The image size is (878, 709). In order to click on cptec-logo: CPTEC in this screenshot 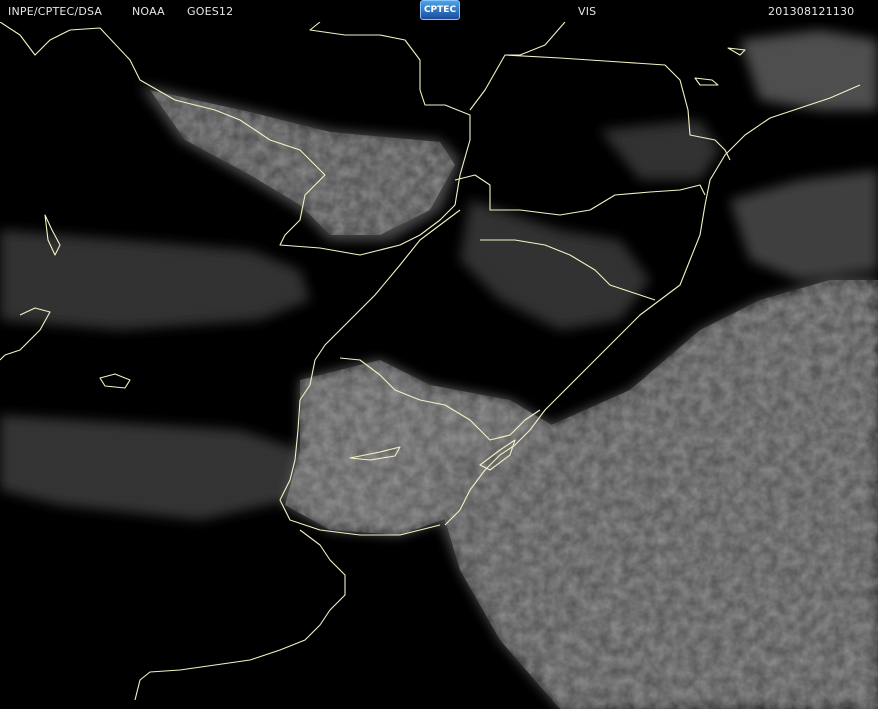, I will do `click(440, 10)`.